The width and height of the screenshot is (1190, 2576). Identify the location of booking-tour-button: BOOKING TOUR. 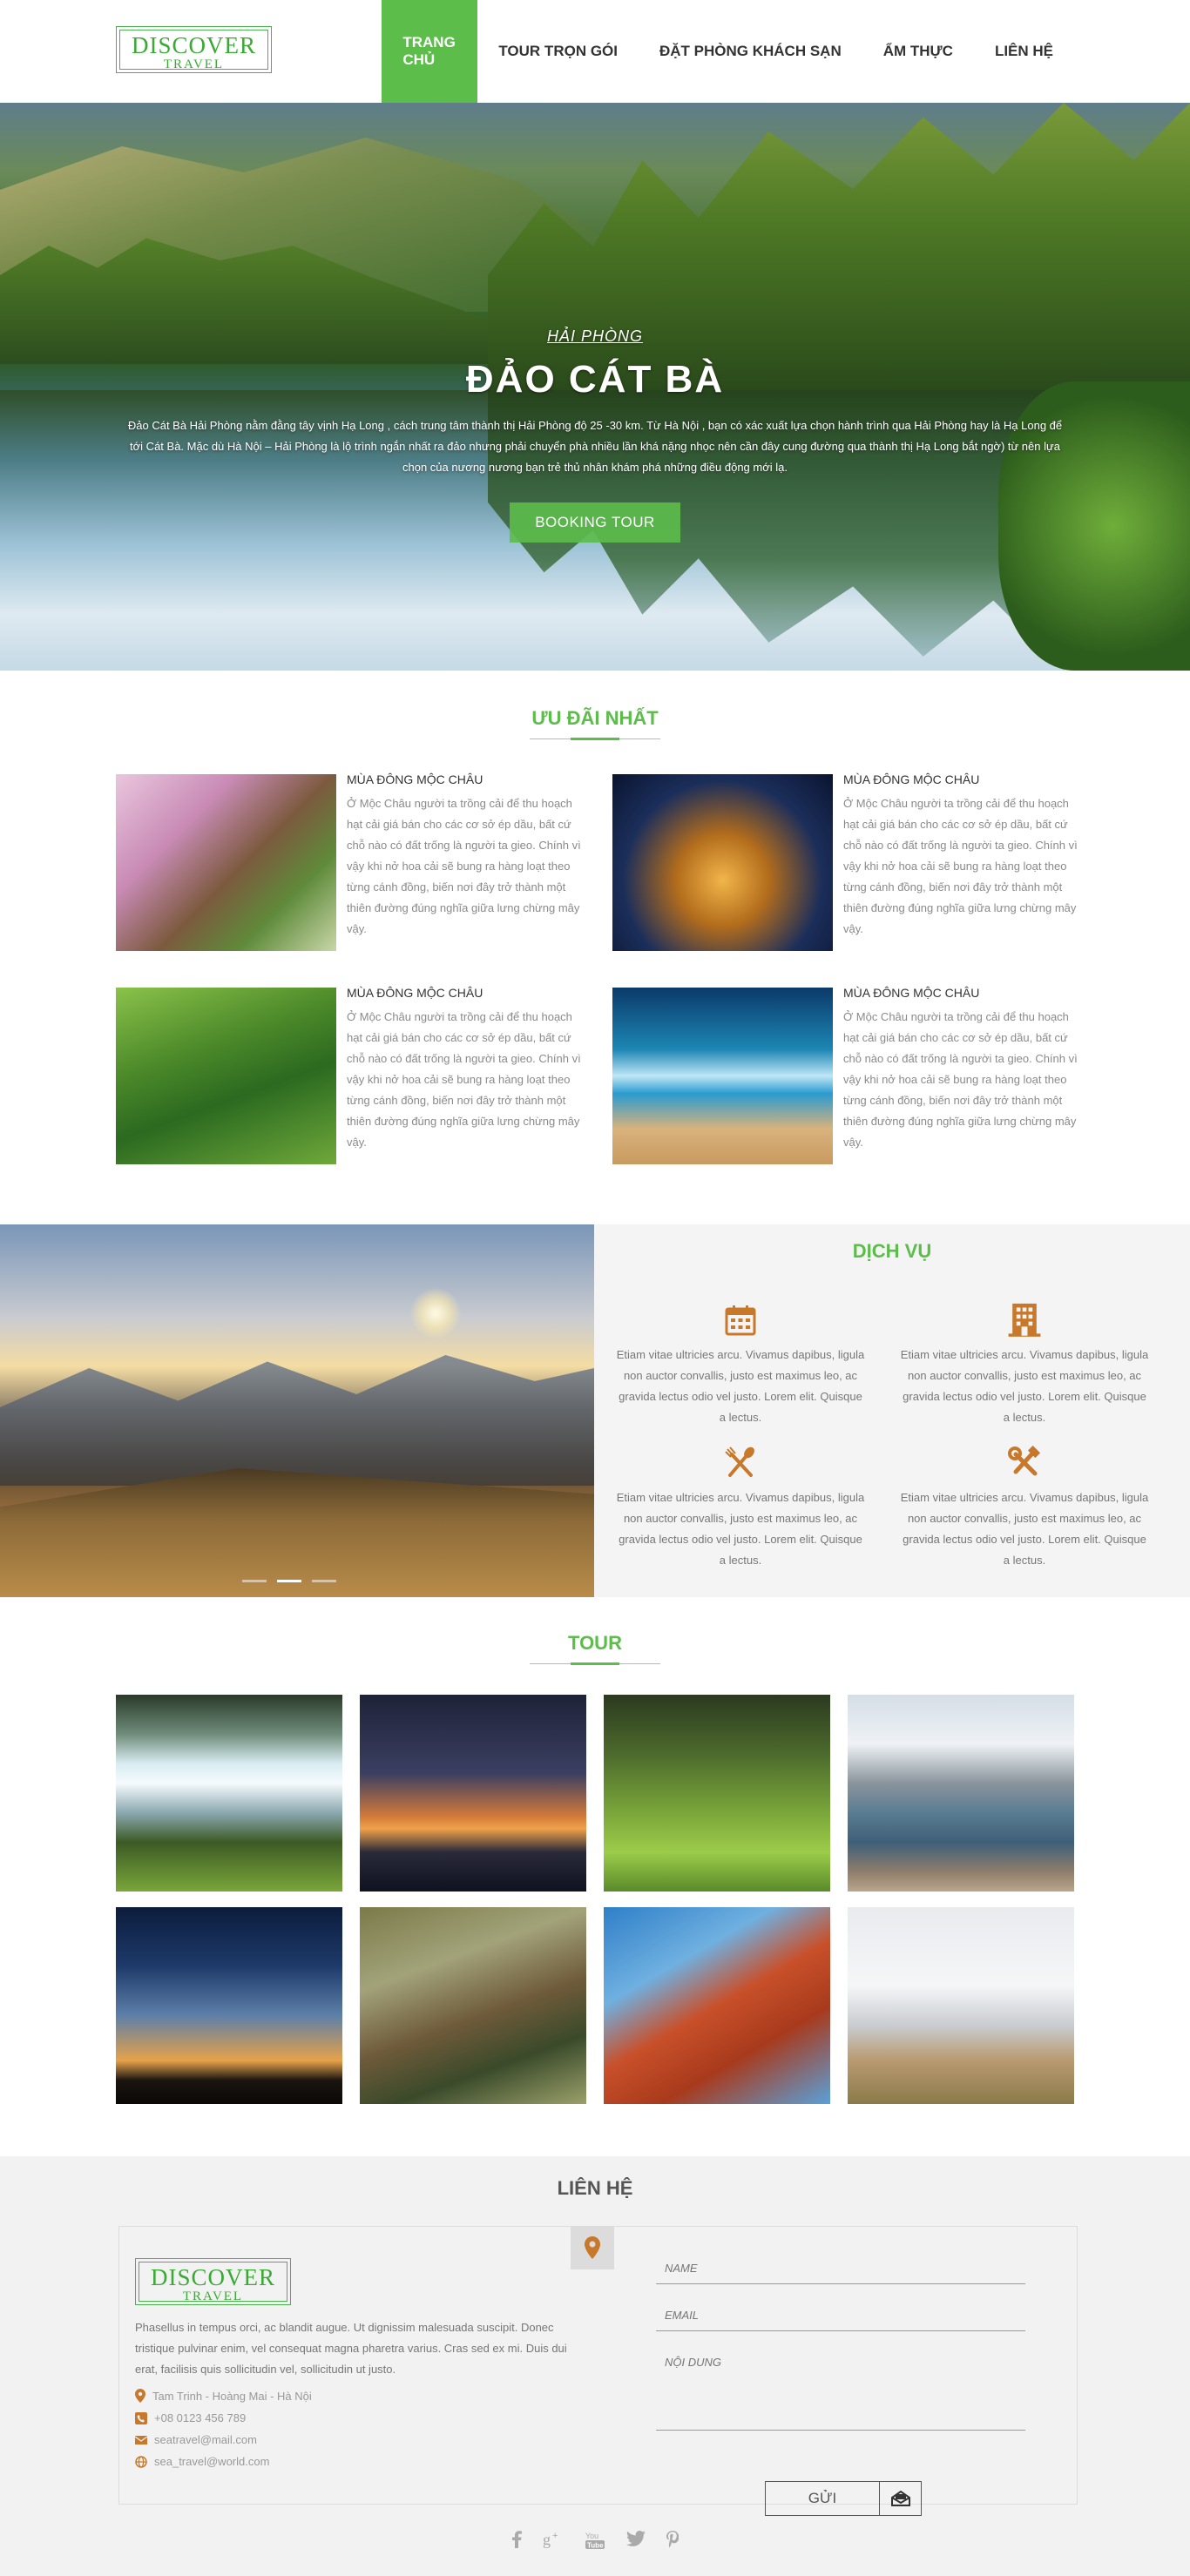
(595, 522).